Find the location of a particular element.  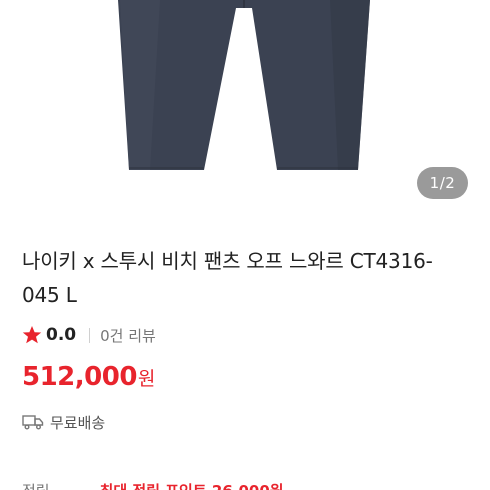

shipping-info: 무료배송 is located at coordinates (63, 422).